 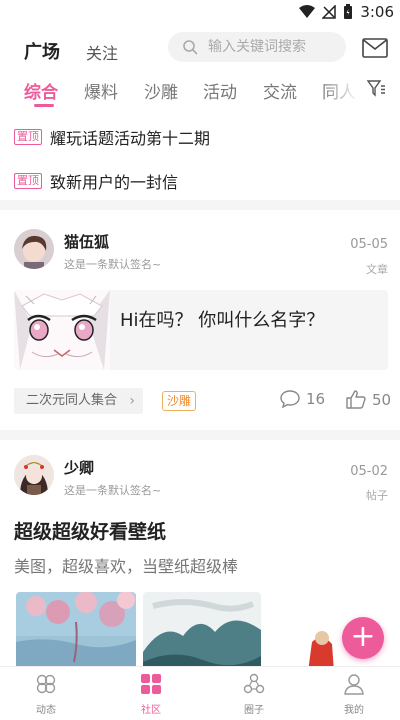 What do you see at coordinates (62, 330) in the screenshot?
I see `anime-face-image` at bounding box center [62, 330].